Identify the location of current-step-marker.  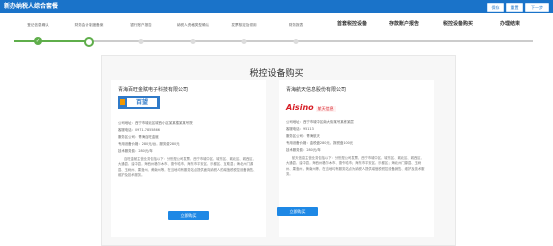
(89, 42).